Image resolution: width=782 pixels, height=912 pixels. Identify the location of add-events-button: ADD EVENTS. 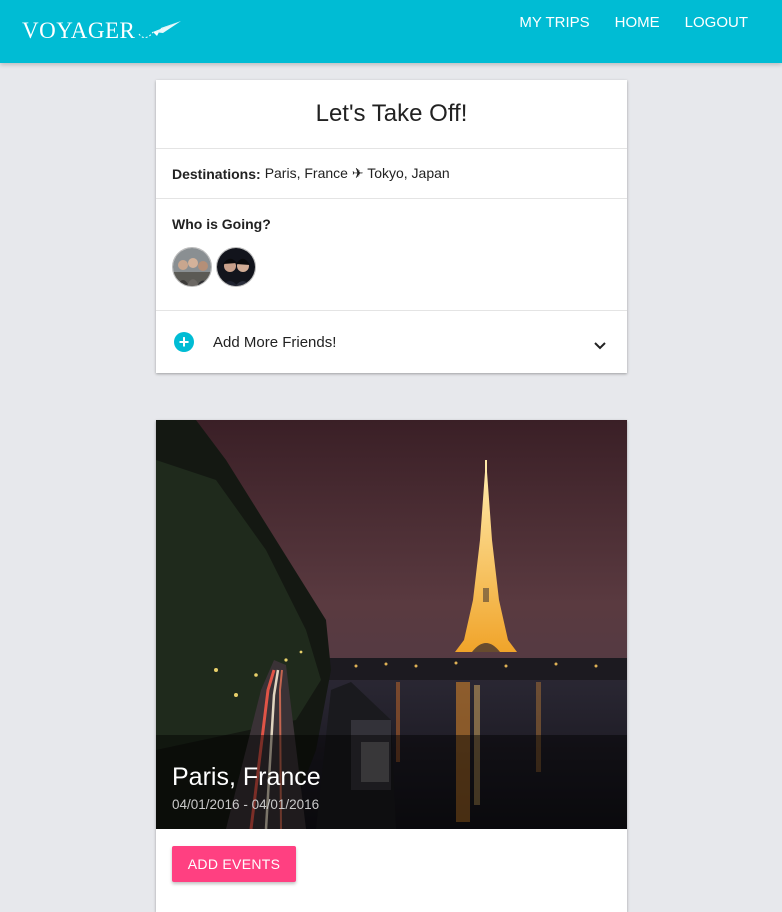
(234, 864).